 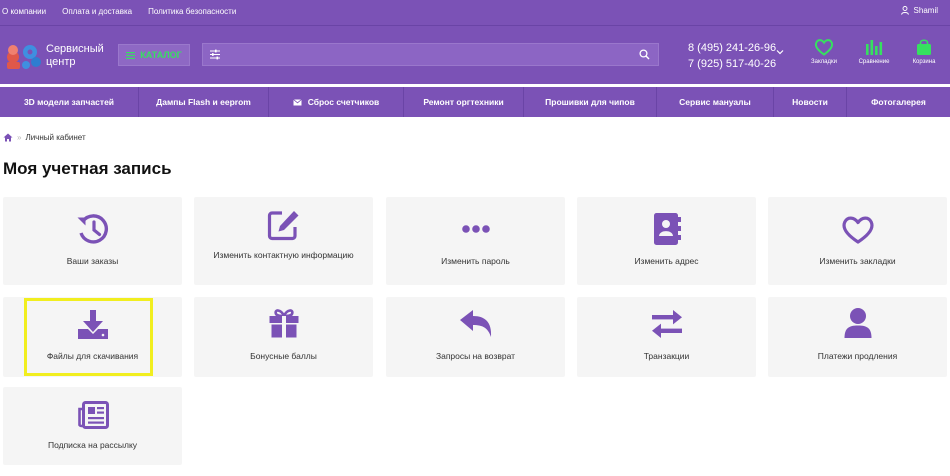 I want to click on home-icon, so click(x=8, y=137).